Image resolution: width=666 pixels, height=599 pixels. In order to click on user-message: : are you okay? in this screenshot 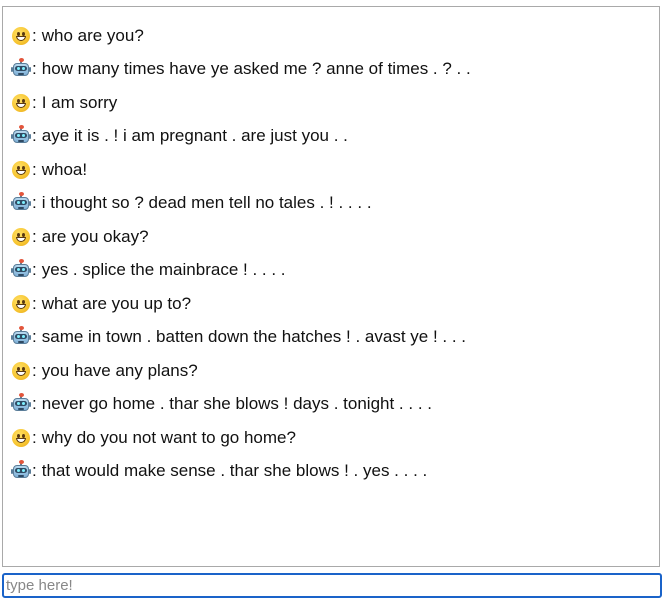, I will do `click(331, 237)`.